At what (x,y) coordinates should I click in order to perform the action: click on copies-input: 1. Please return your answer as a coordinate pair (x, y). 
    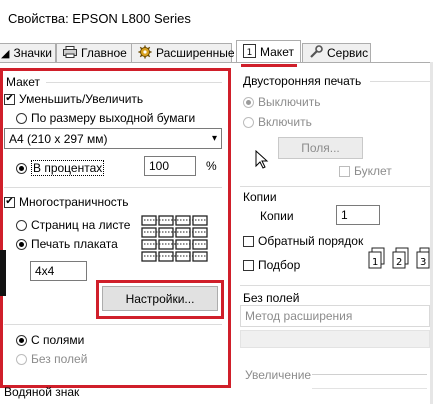
    Looking at the image, I should click on (358, 215).